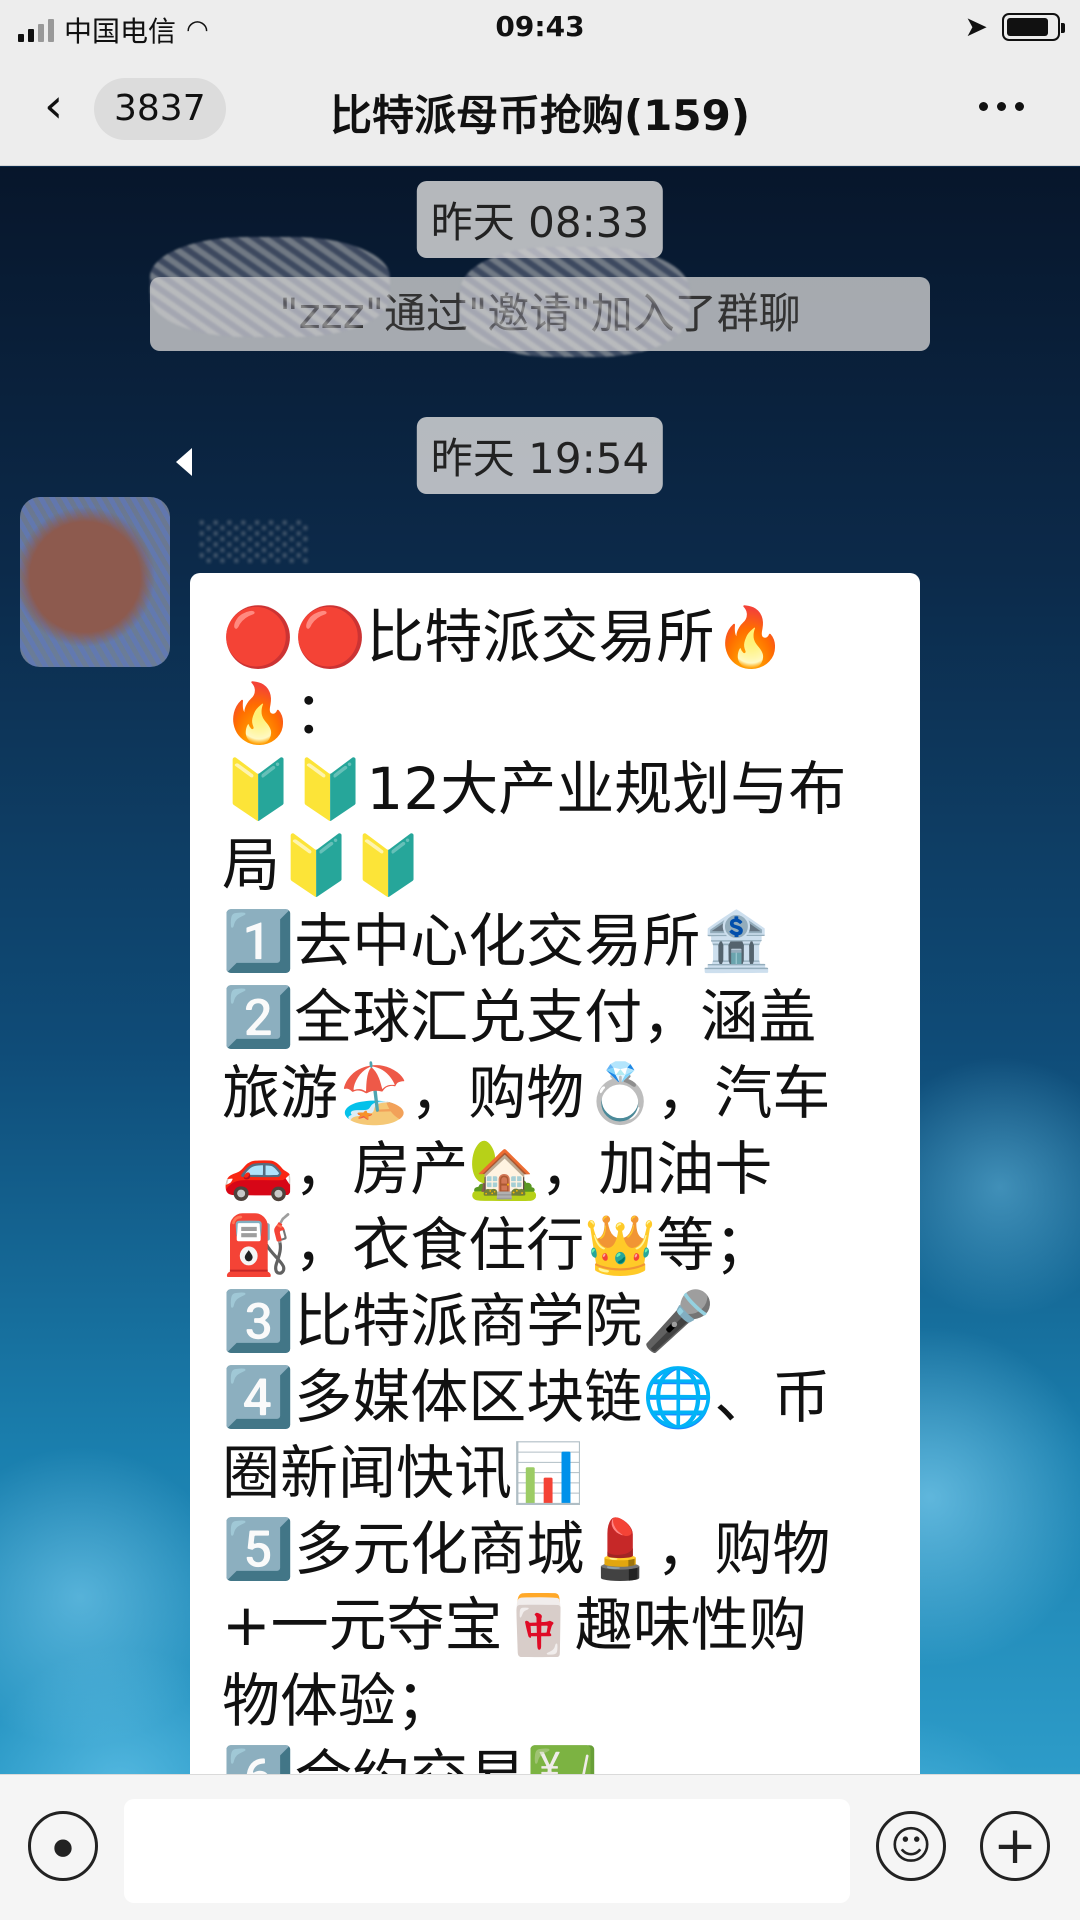 This screenshot has width=1080, height=1920. I want to click on emoji-icon: ☺, so click(911, 1846).